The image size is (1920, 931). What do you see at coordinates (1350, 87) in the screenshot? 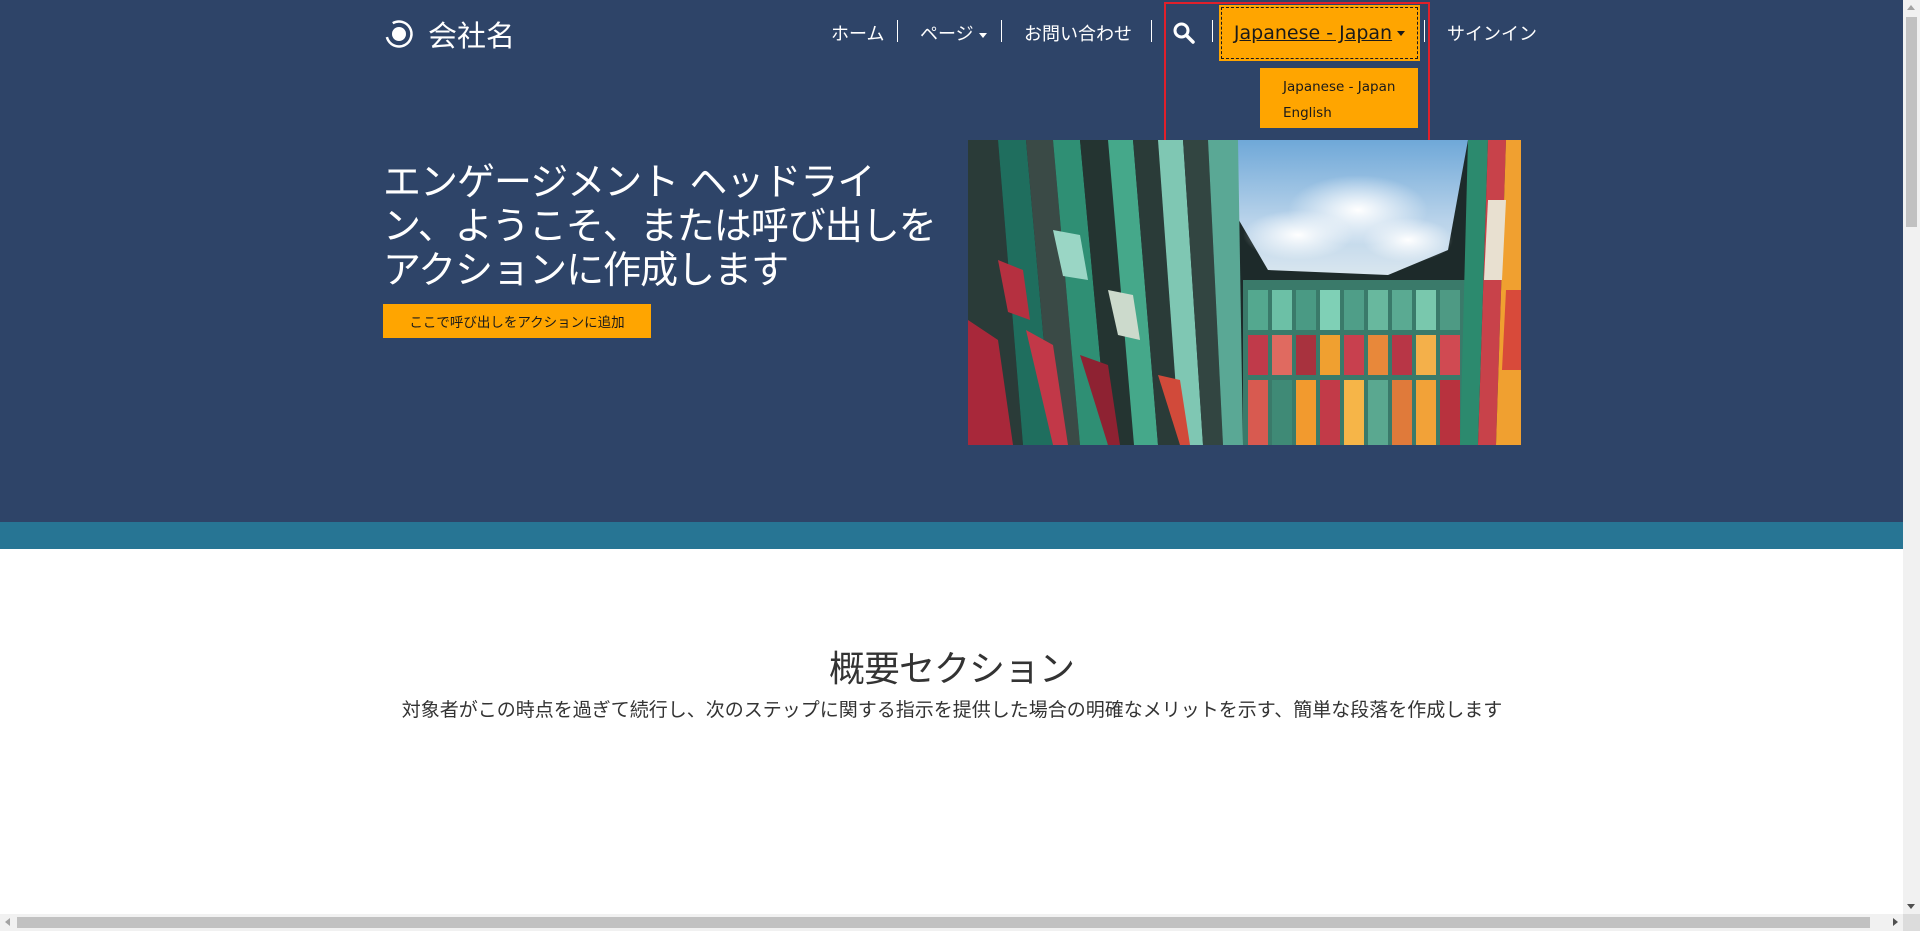
I see `language-option-japanese: Japanese - Japan` at bounding box center [1350, 87].